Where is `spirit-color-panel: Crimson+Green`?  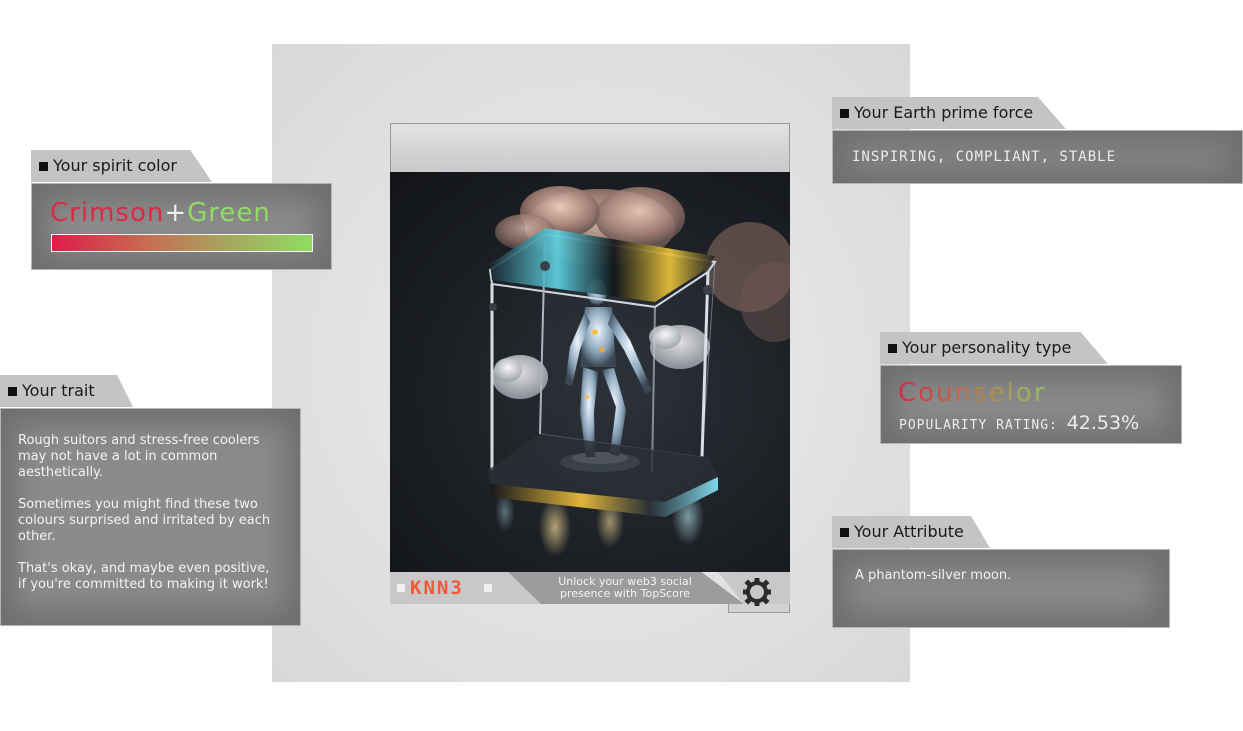
spirit-color-panel: Crimson+Green is located at coordinates (181, 226).